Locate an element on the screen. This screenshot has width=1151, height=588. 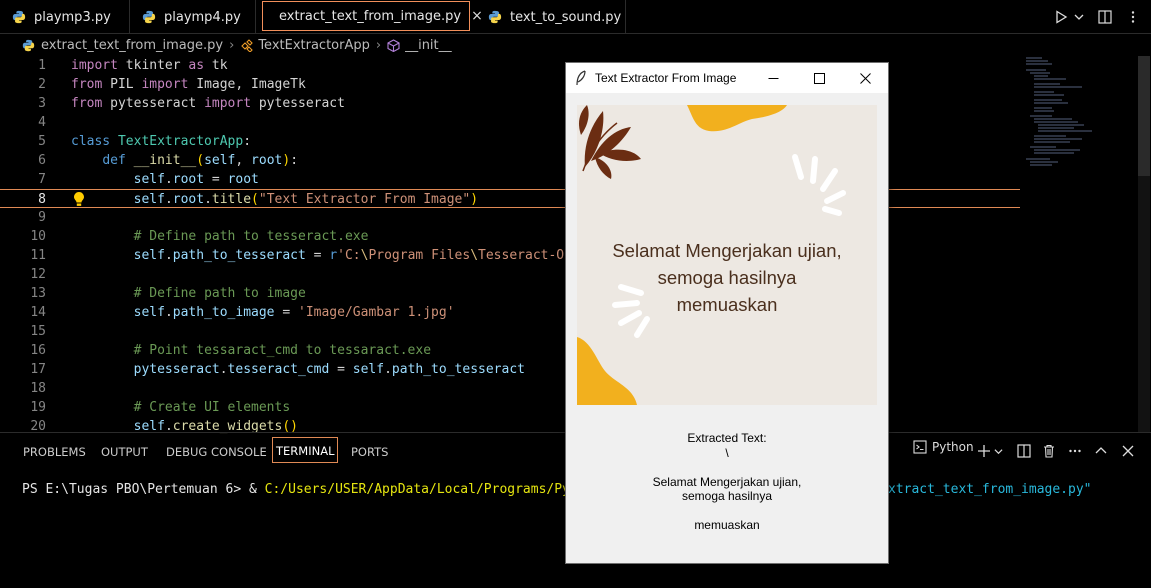
minimize-button is located at coordinates (773, 78).